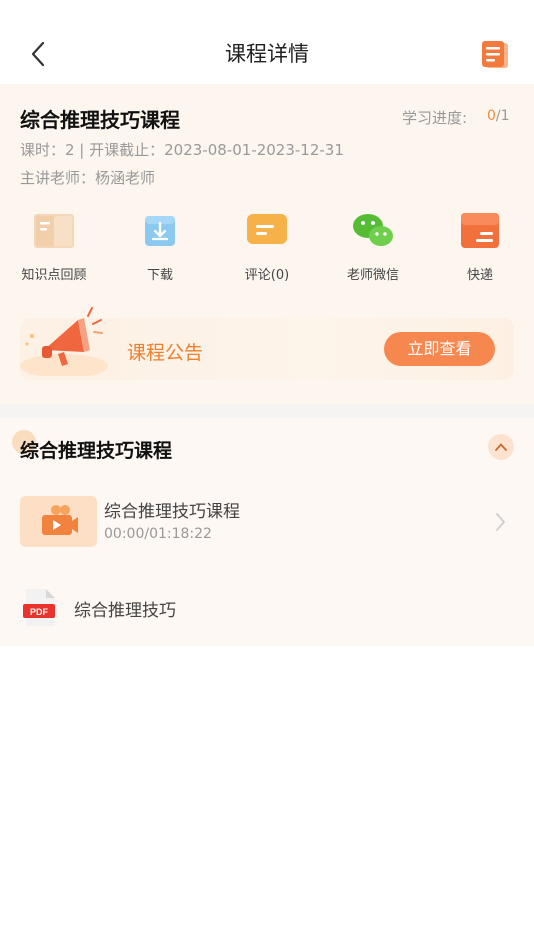  I want to click on page-title: 课程详情, so click(267, 54).